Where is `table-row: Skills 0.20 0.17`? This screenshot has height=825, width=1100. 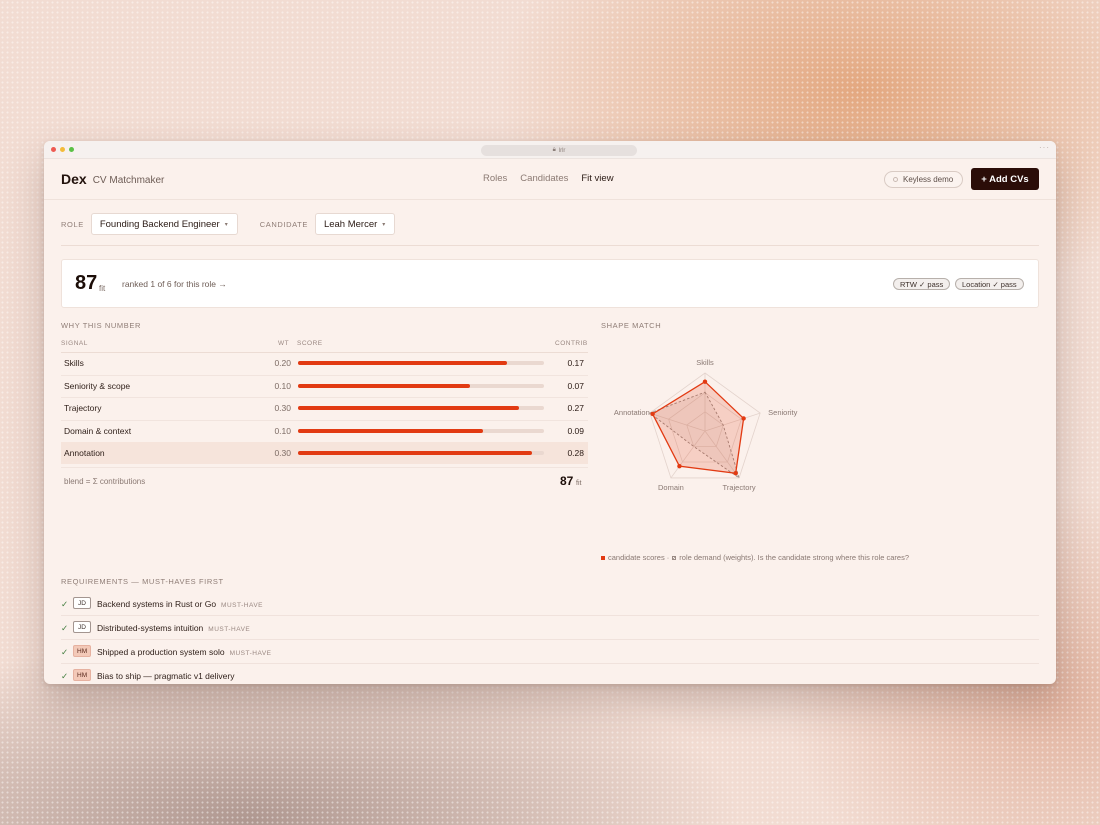
table-row: Skills 0.20 0.17 is located at coordinates (324, 363).